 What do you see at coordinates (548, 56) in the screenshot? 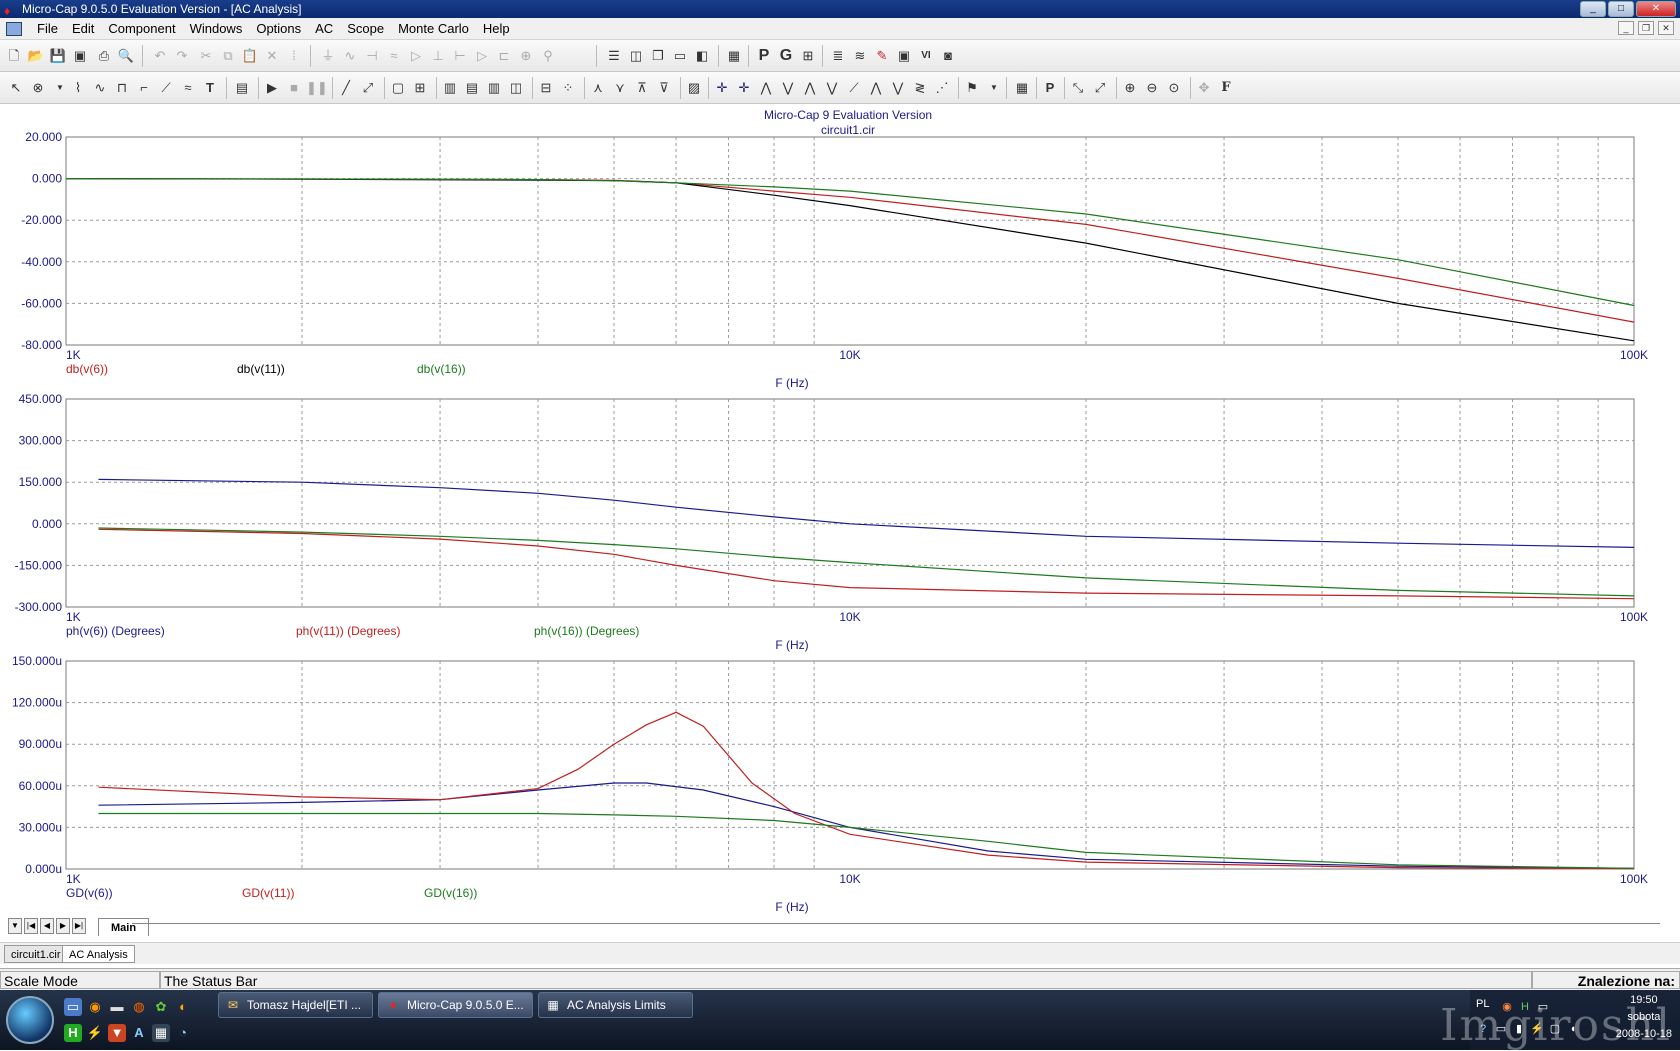
I see `source-icon: ⚲` at bounding box center [548, 56].